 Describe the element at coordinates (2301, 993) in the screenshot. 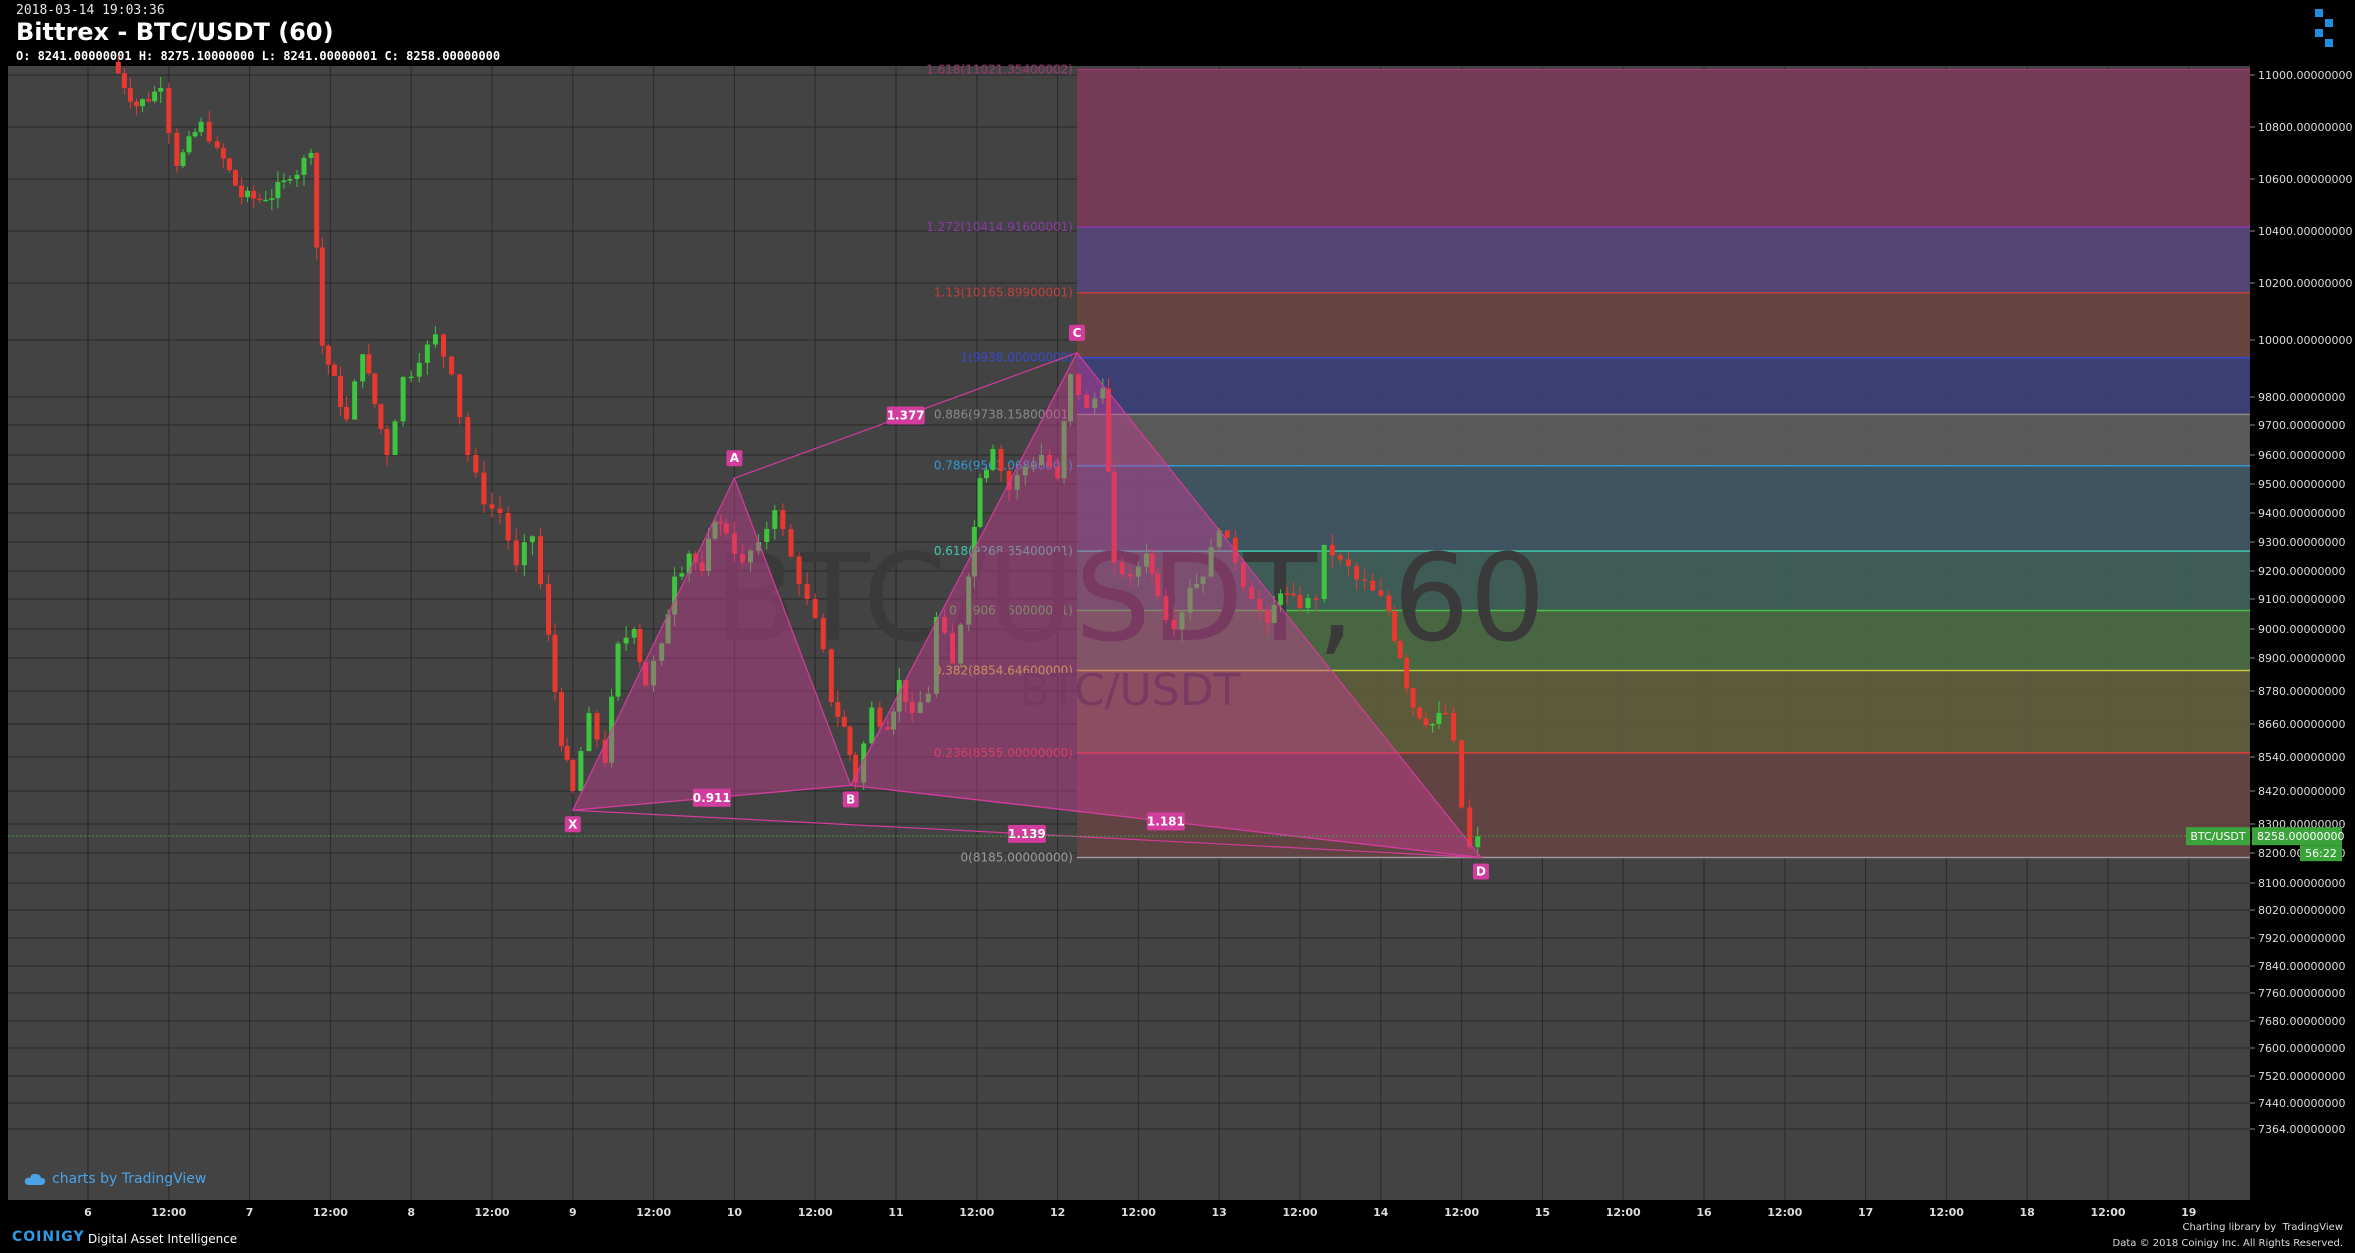

I see `y-tick-label: 7760.00000000` at that location.